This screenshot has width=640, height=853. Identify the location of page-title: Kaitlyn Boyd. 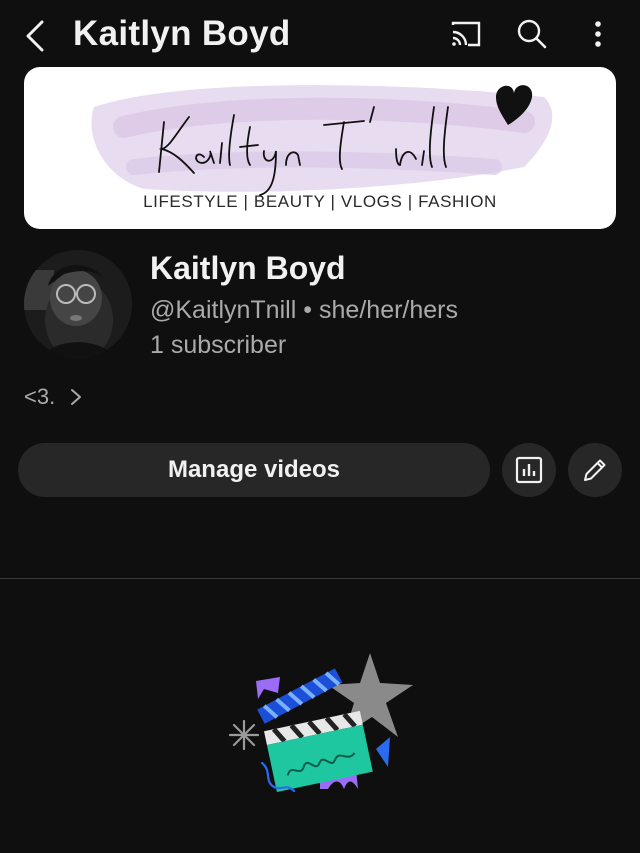
(182, 33).